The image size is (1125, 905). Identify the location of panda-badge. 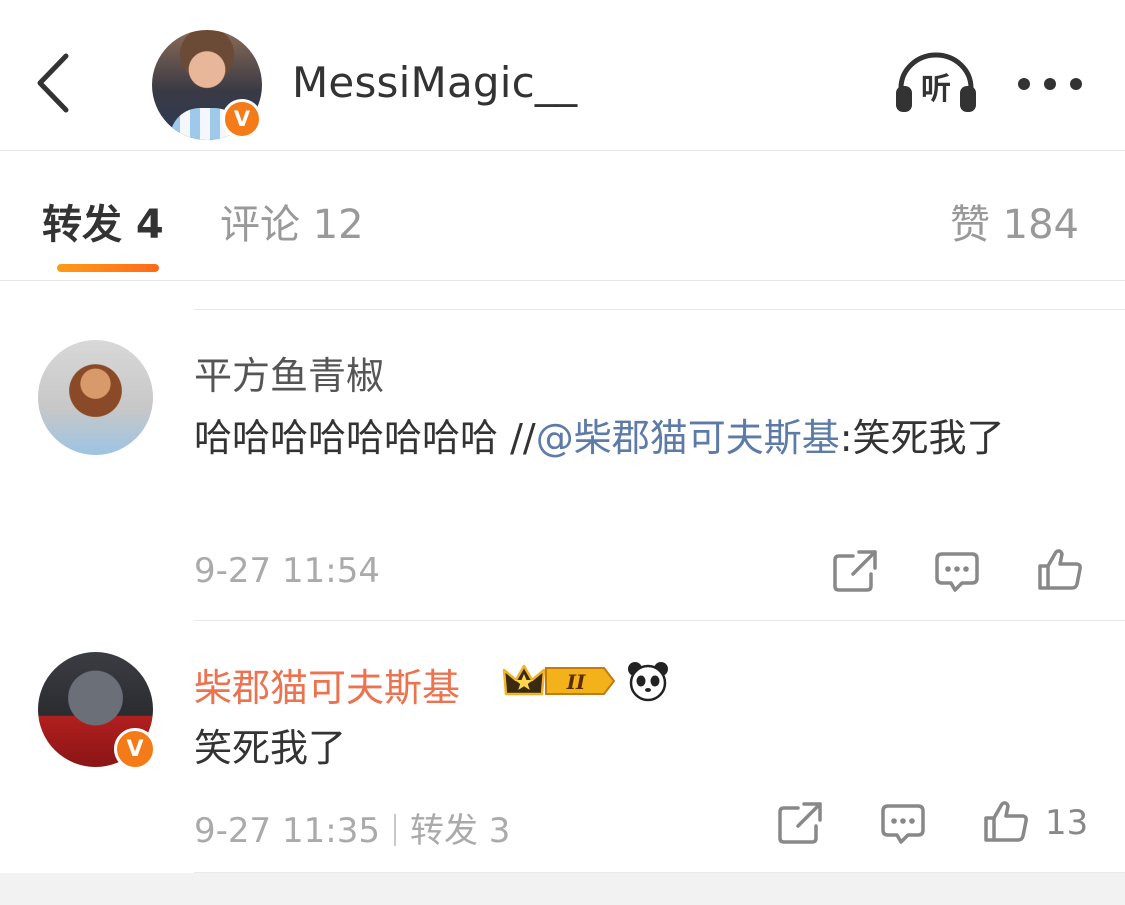
(648, 681).